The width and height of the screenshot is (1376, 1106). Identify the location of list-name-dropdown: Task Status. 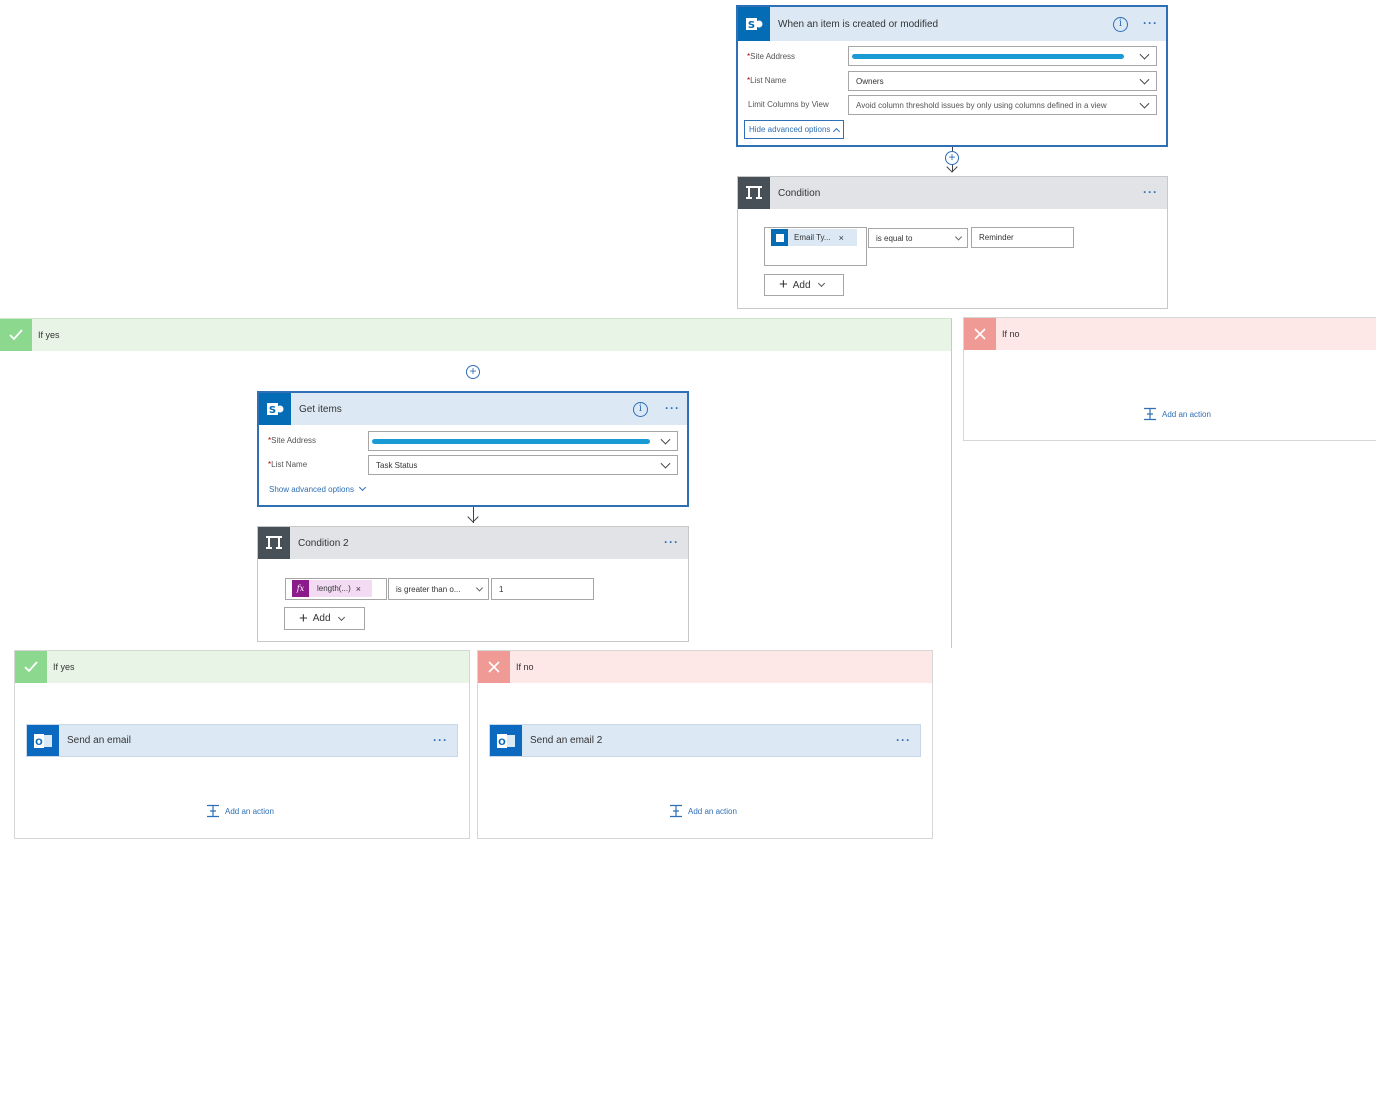
(523, 465).